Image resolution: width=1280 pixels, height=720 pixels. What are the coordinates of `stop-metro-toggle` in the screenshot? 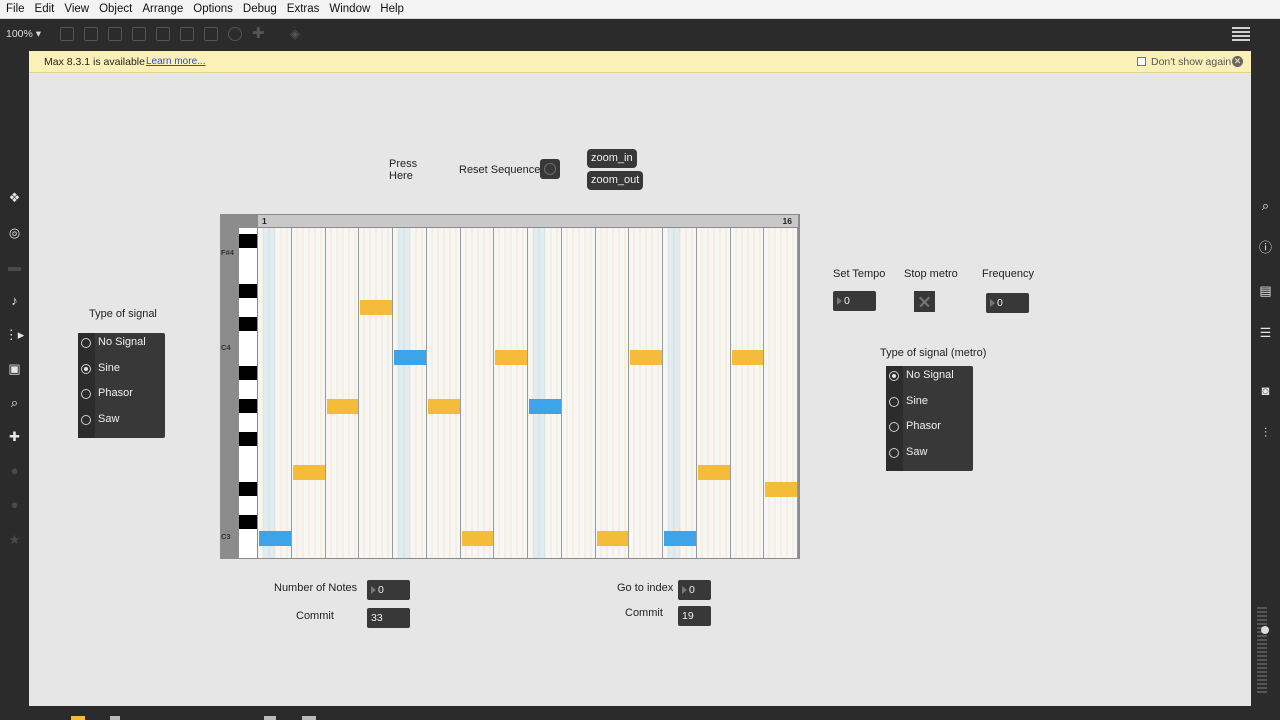 It's located at (924, 301).